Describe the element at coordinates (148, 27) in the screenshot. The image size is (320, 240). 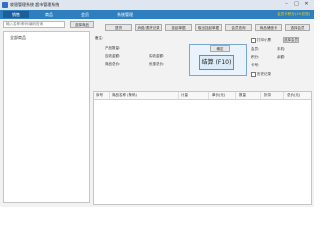
I see `records-button: 消费/退货记录` at that location.